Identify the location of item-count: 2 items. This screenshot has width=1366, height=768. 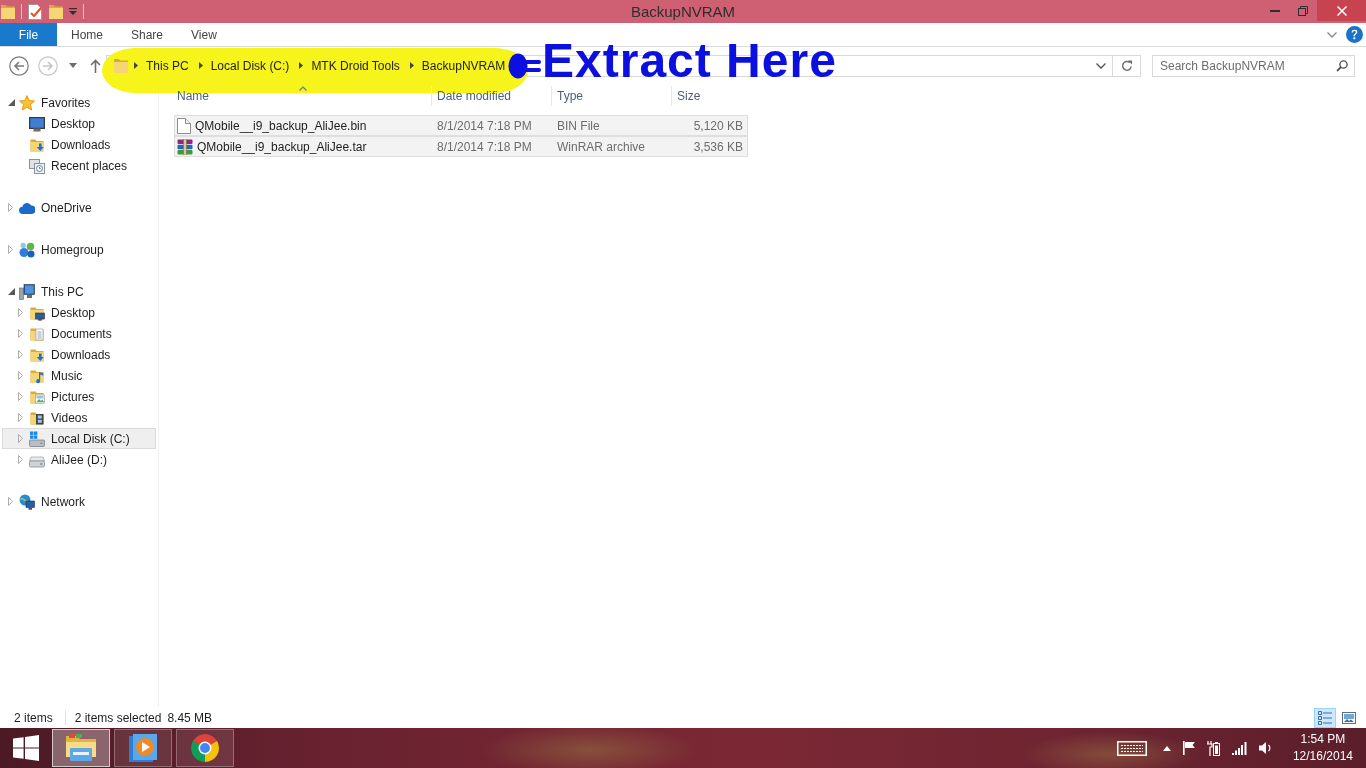
(33, 717).